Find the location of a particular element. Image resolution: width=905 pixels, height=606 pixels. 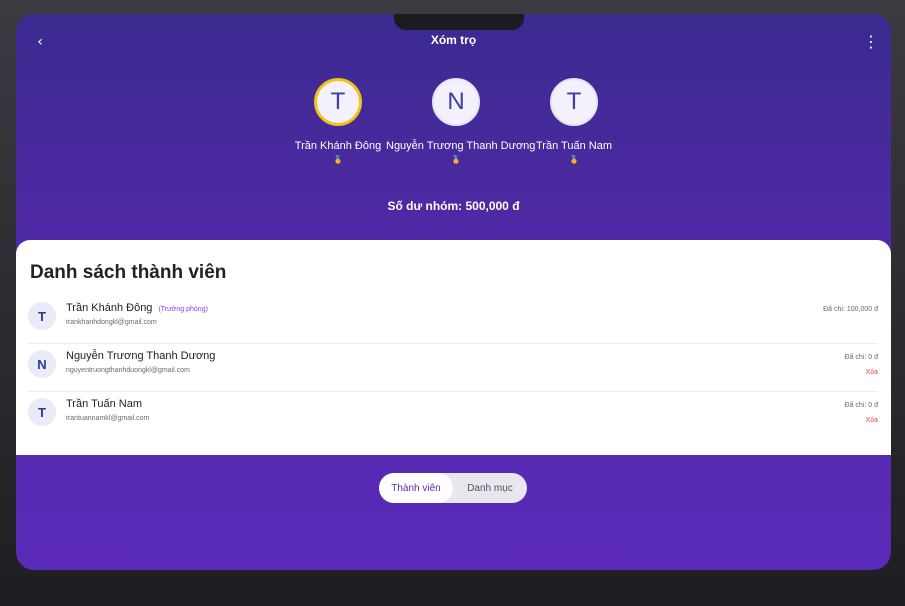

row-avatar: N is located at coordinates (42, 364).